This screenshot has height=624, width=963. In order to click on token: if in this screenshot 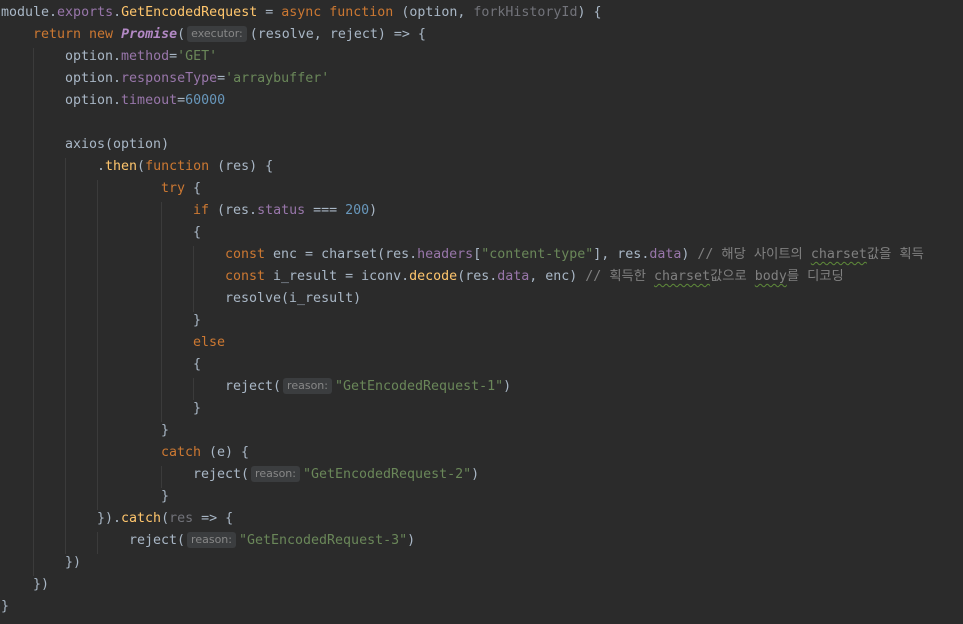, I will do `click(201, 210)`.